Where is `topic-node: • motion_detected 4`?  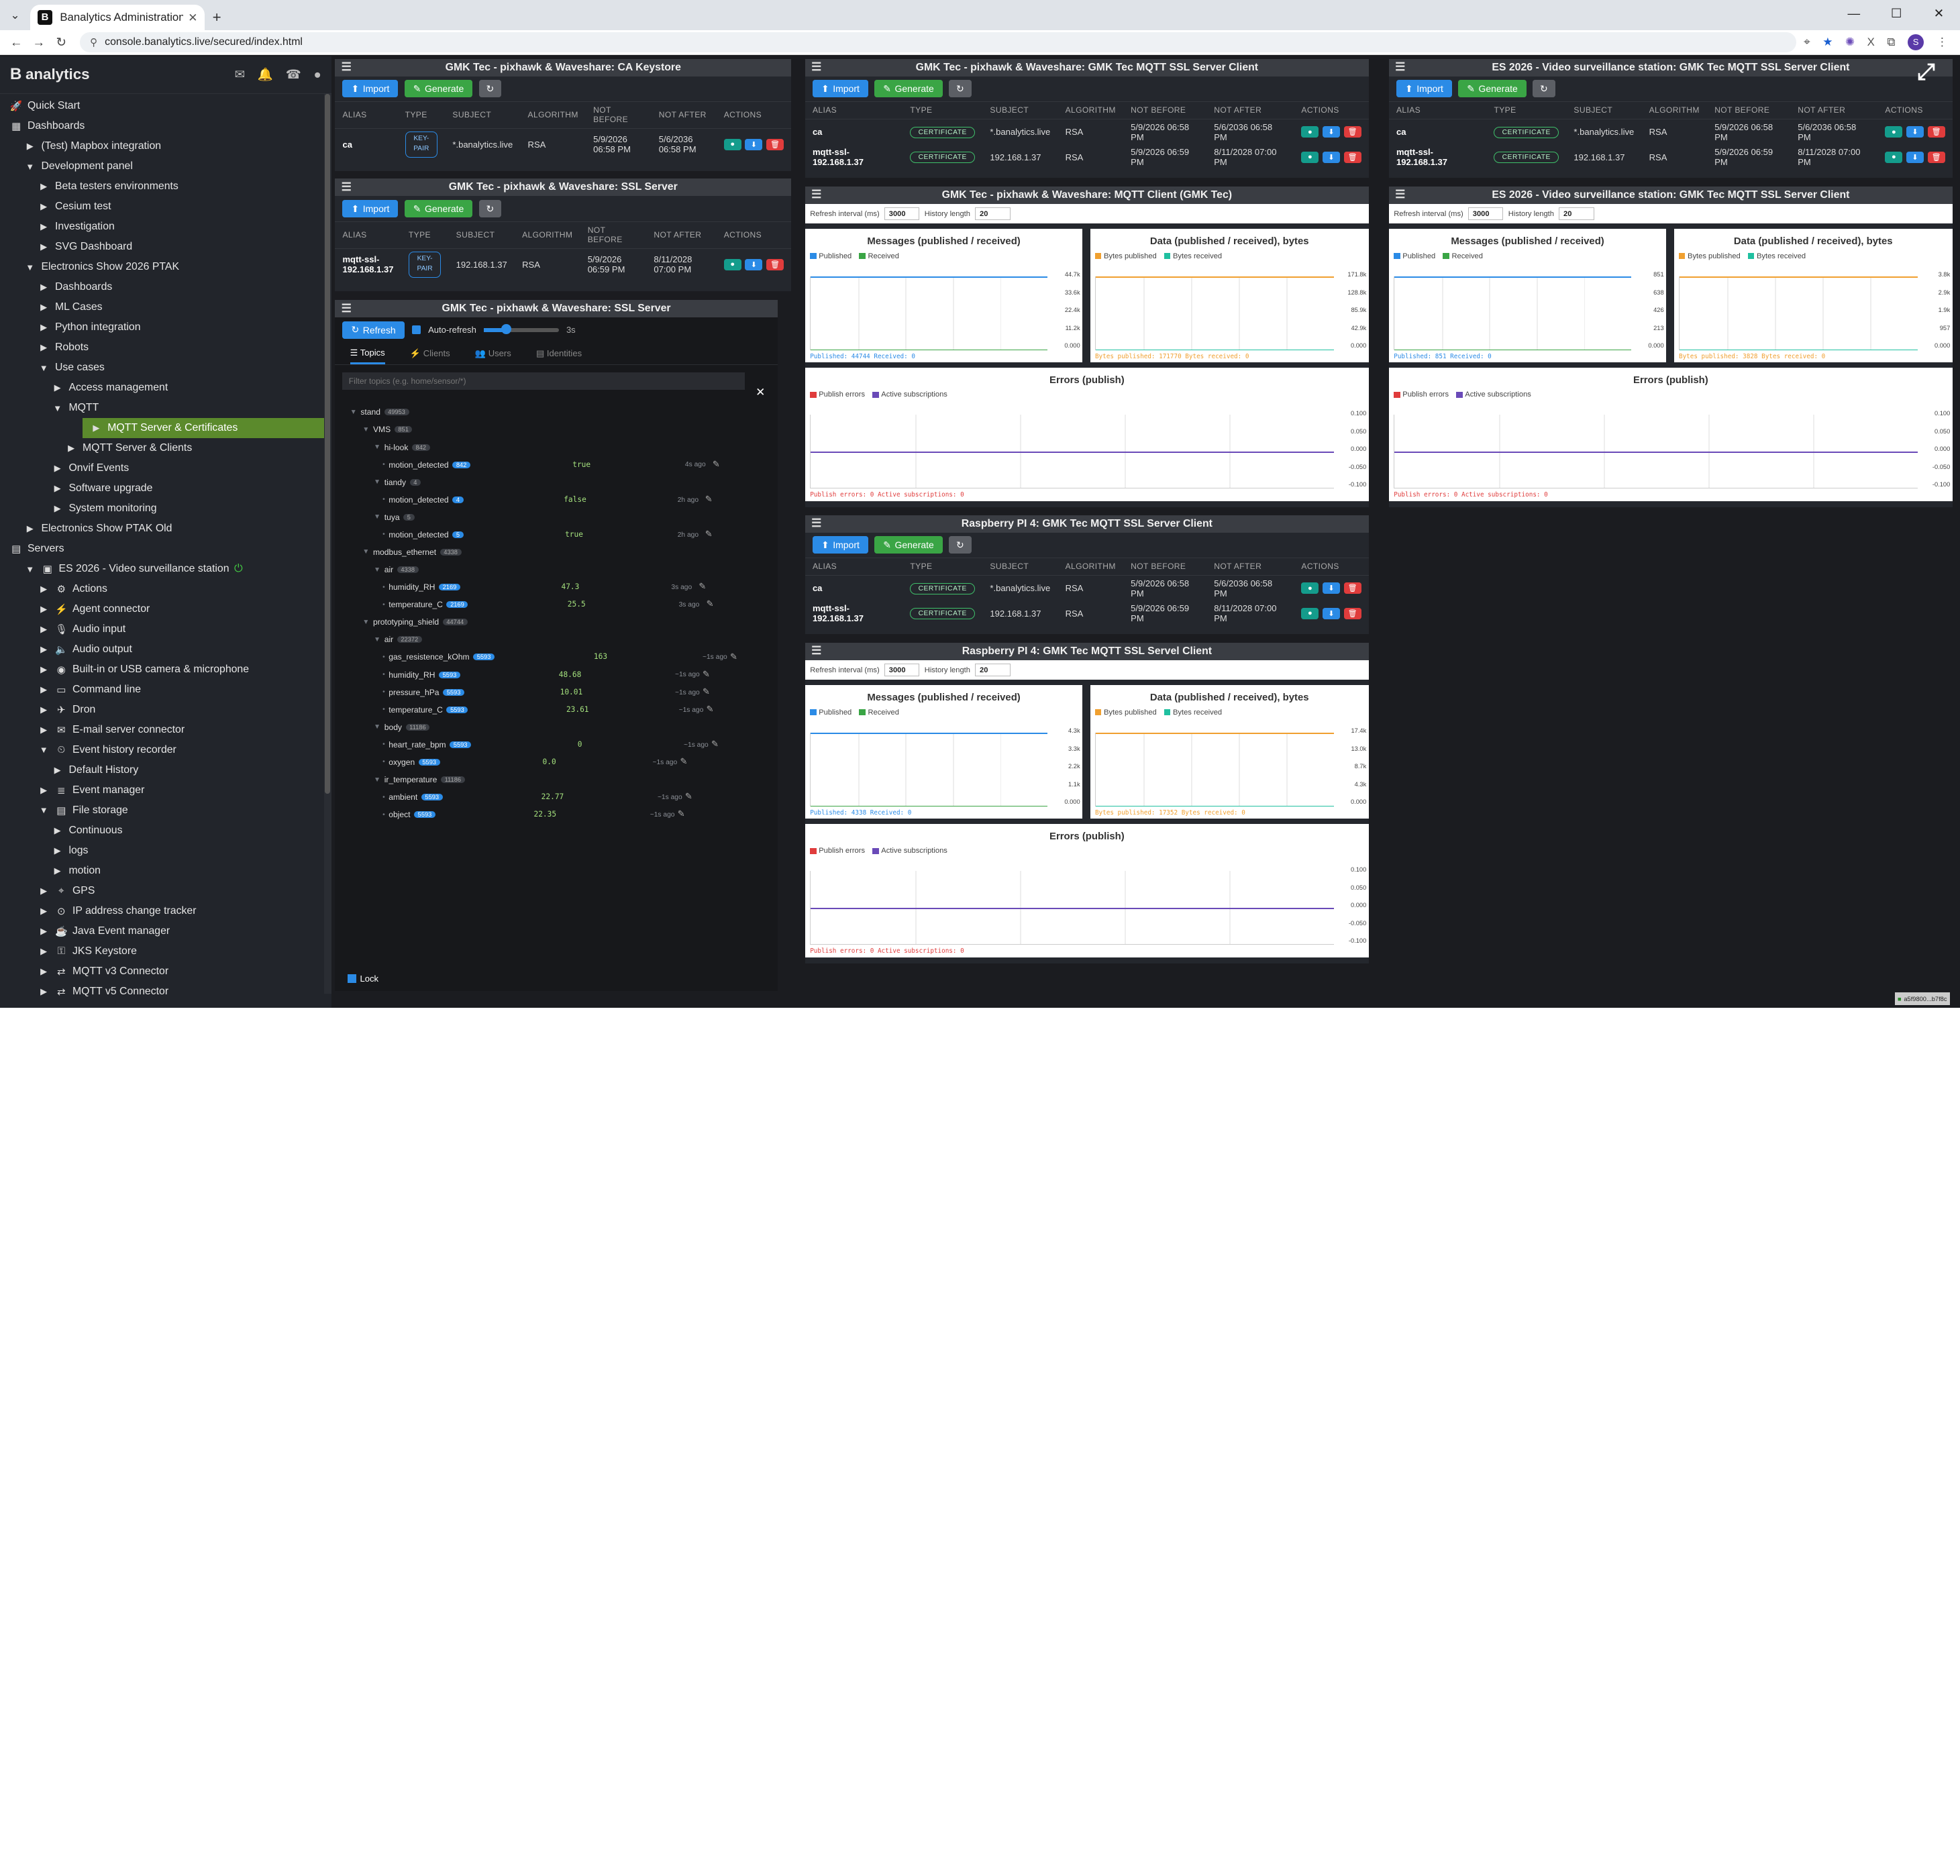 topic-node: • motion_detected 4 is located at coordinates (423, 500).